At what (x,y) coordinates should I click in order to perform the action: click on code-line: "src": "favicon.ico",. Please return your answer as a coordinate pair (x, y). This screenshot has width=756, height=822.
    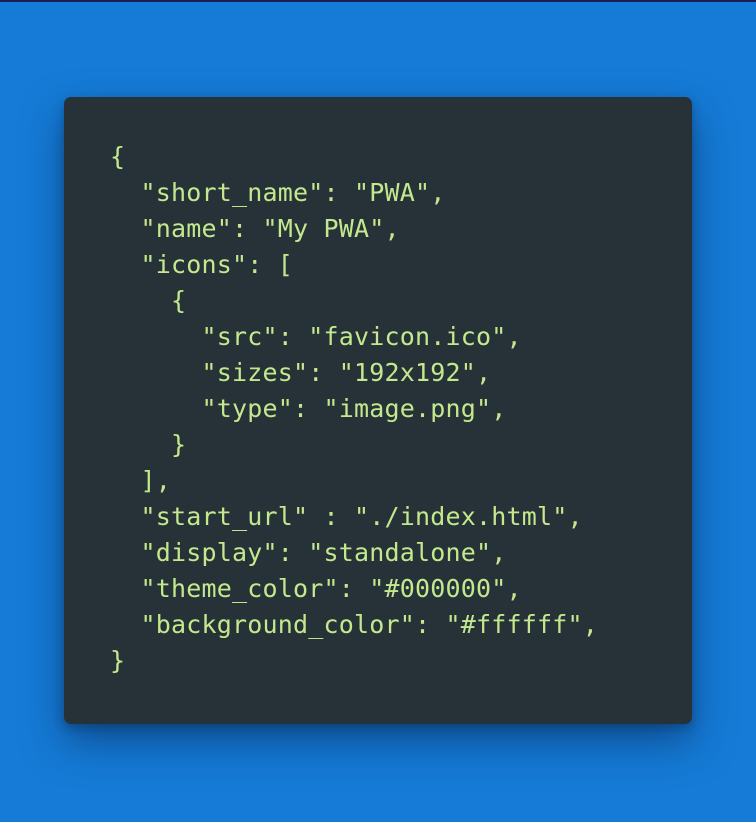
    Looking at the image, I should click on (316, 336).